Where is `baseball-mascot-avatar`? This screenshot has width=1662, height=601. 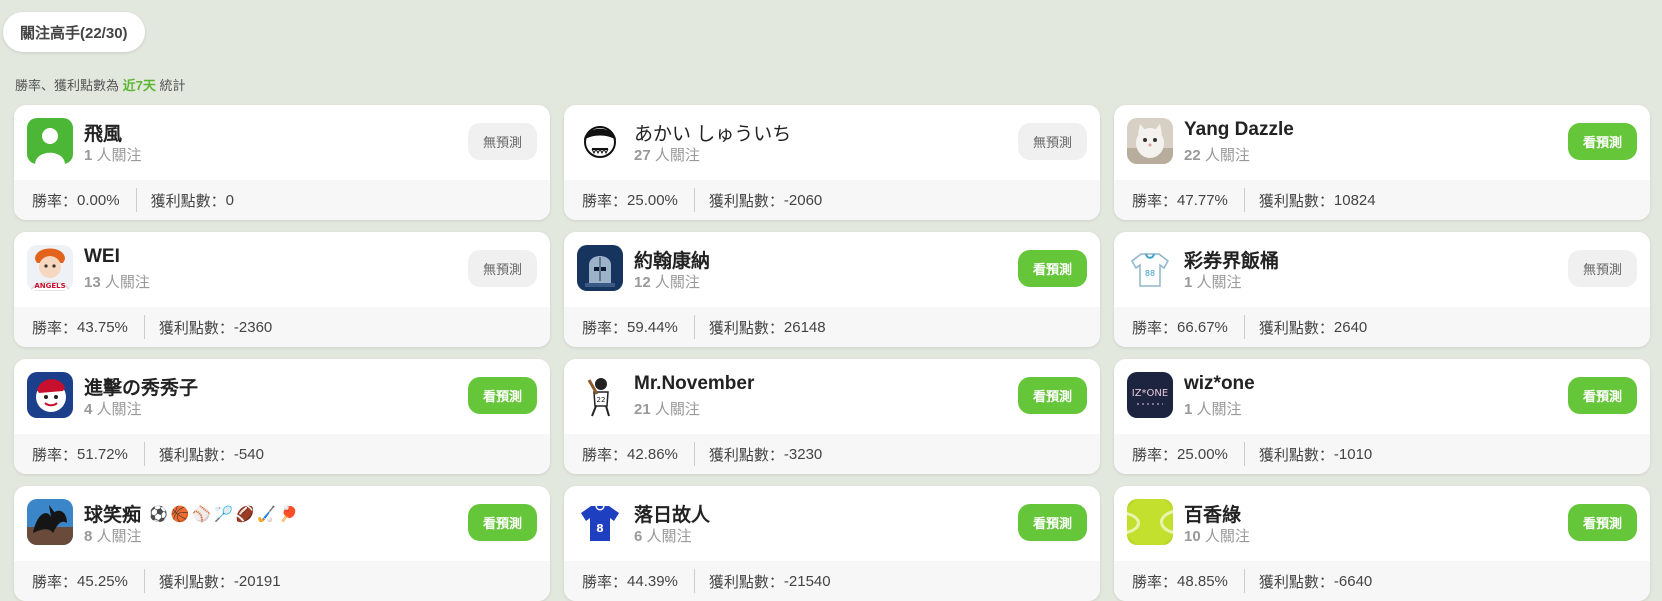
baseball-mascot-avatar is located at coordinates (50, 395).